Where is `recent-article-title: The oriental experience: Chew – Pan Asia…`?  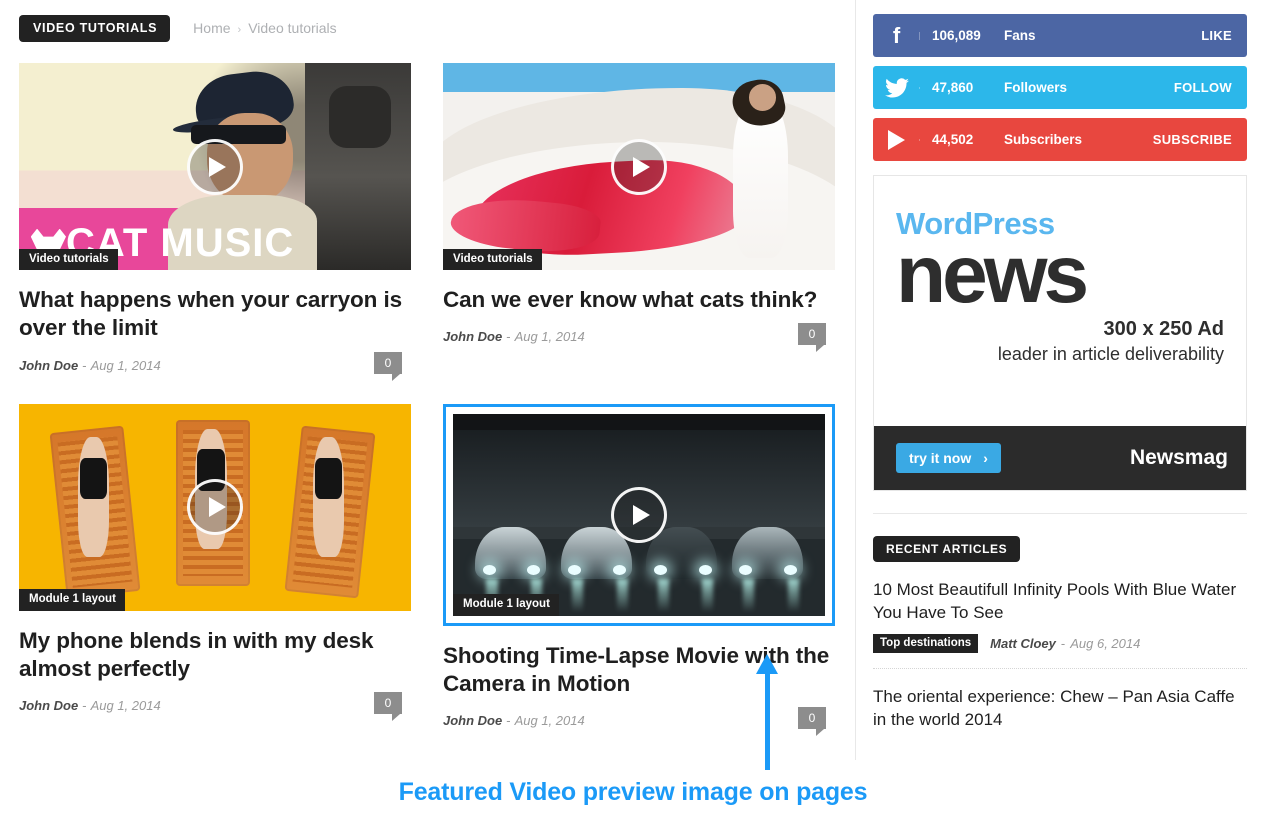
recent-article-title: The oriental experience: Chew – Pan Asia… is located at coordinates (1060, 709).